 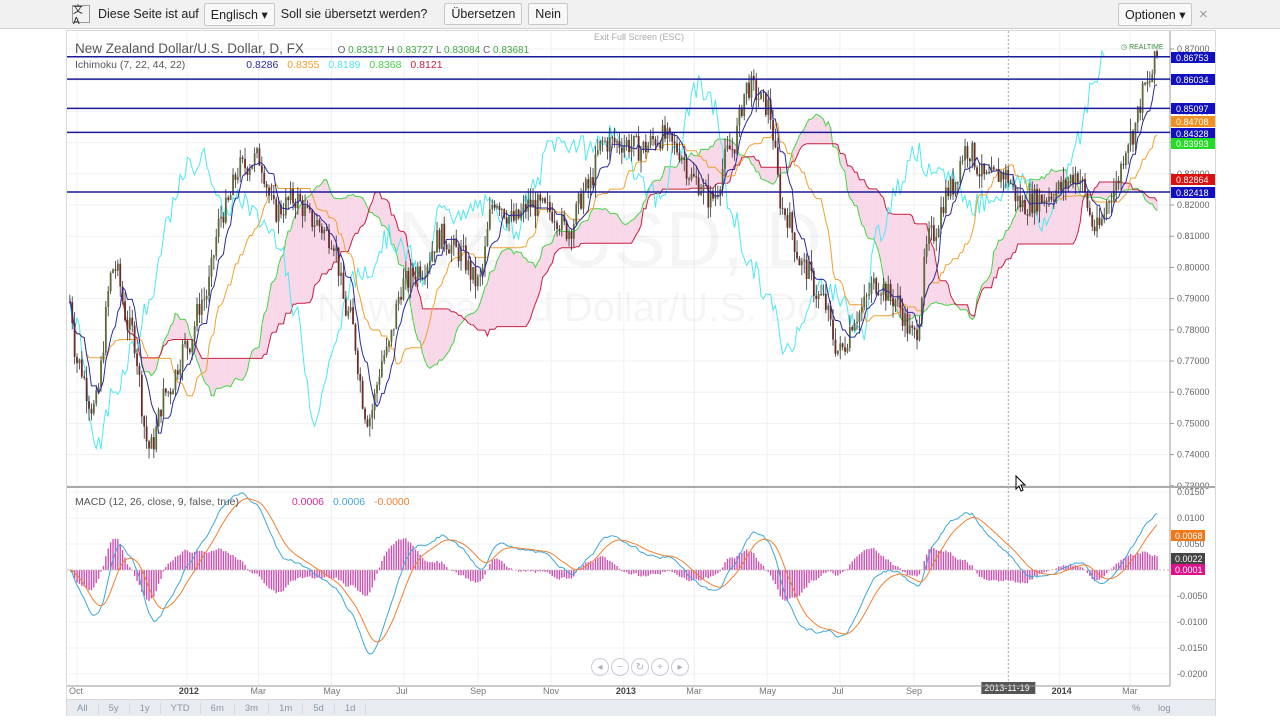 I want to click on options-button: Optionen ▾, so click(x=1155, y=14).